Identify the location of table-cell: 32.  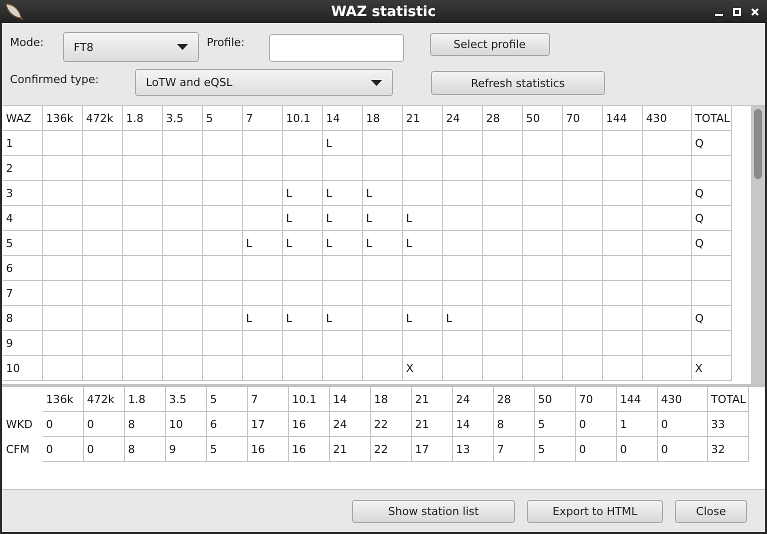
(728, 449).